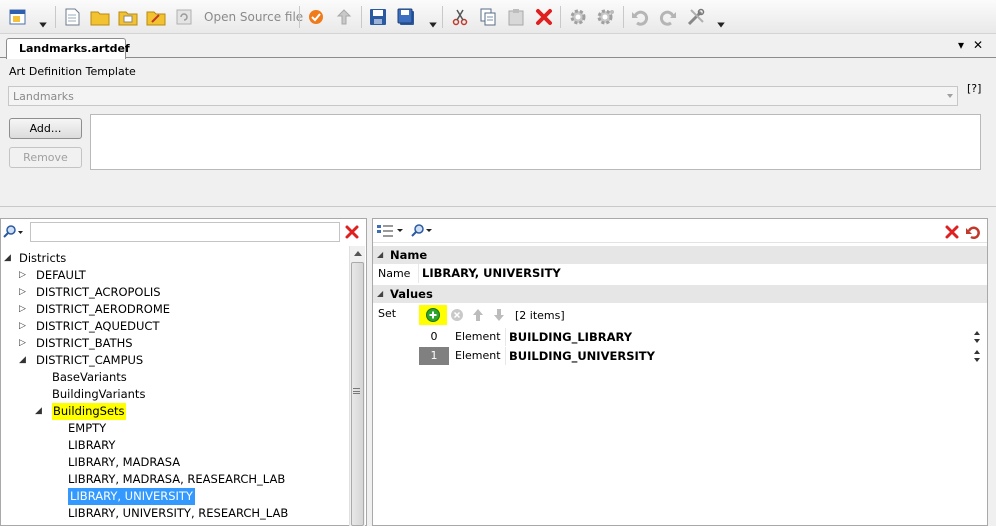 This screenshot has width=996, height=526. I want to click on tree-item-districts: ◢ Districts, so click(174, 258).